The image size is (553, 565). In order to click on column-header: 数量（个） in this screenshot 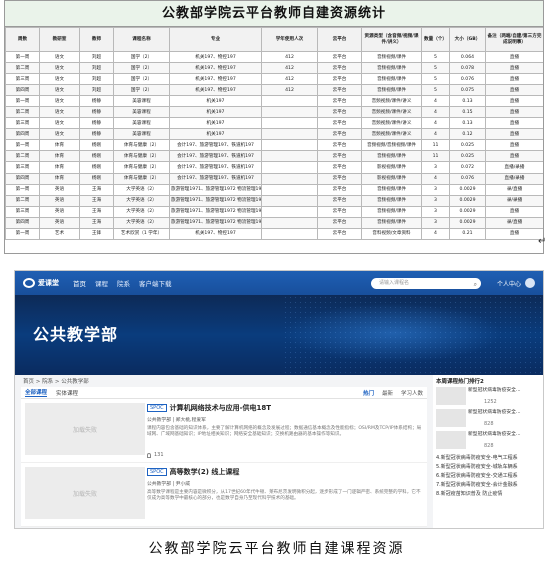, I will do `click(435, 39)`.